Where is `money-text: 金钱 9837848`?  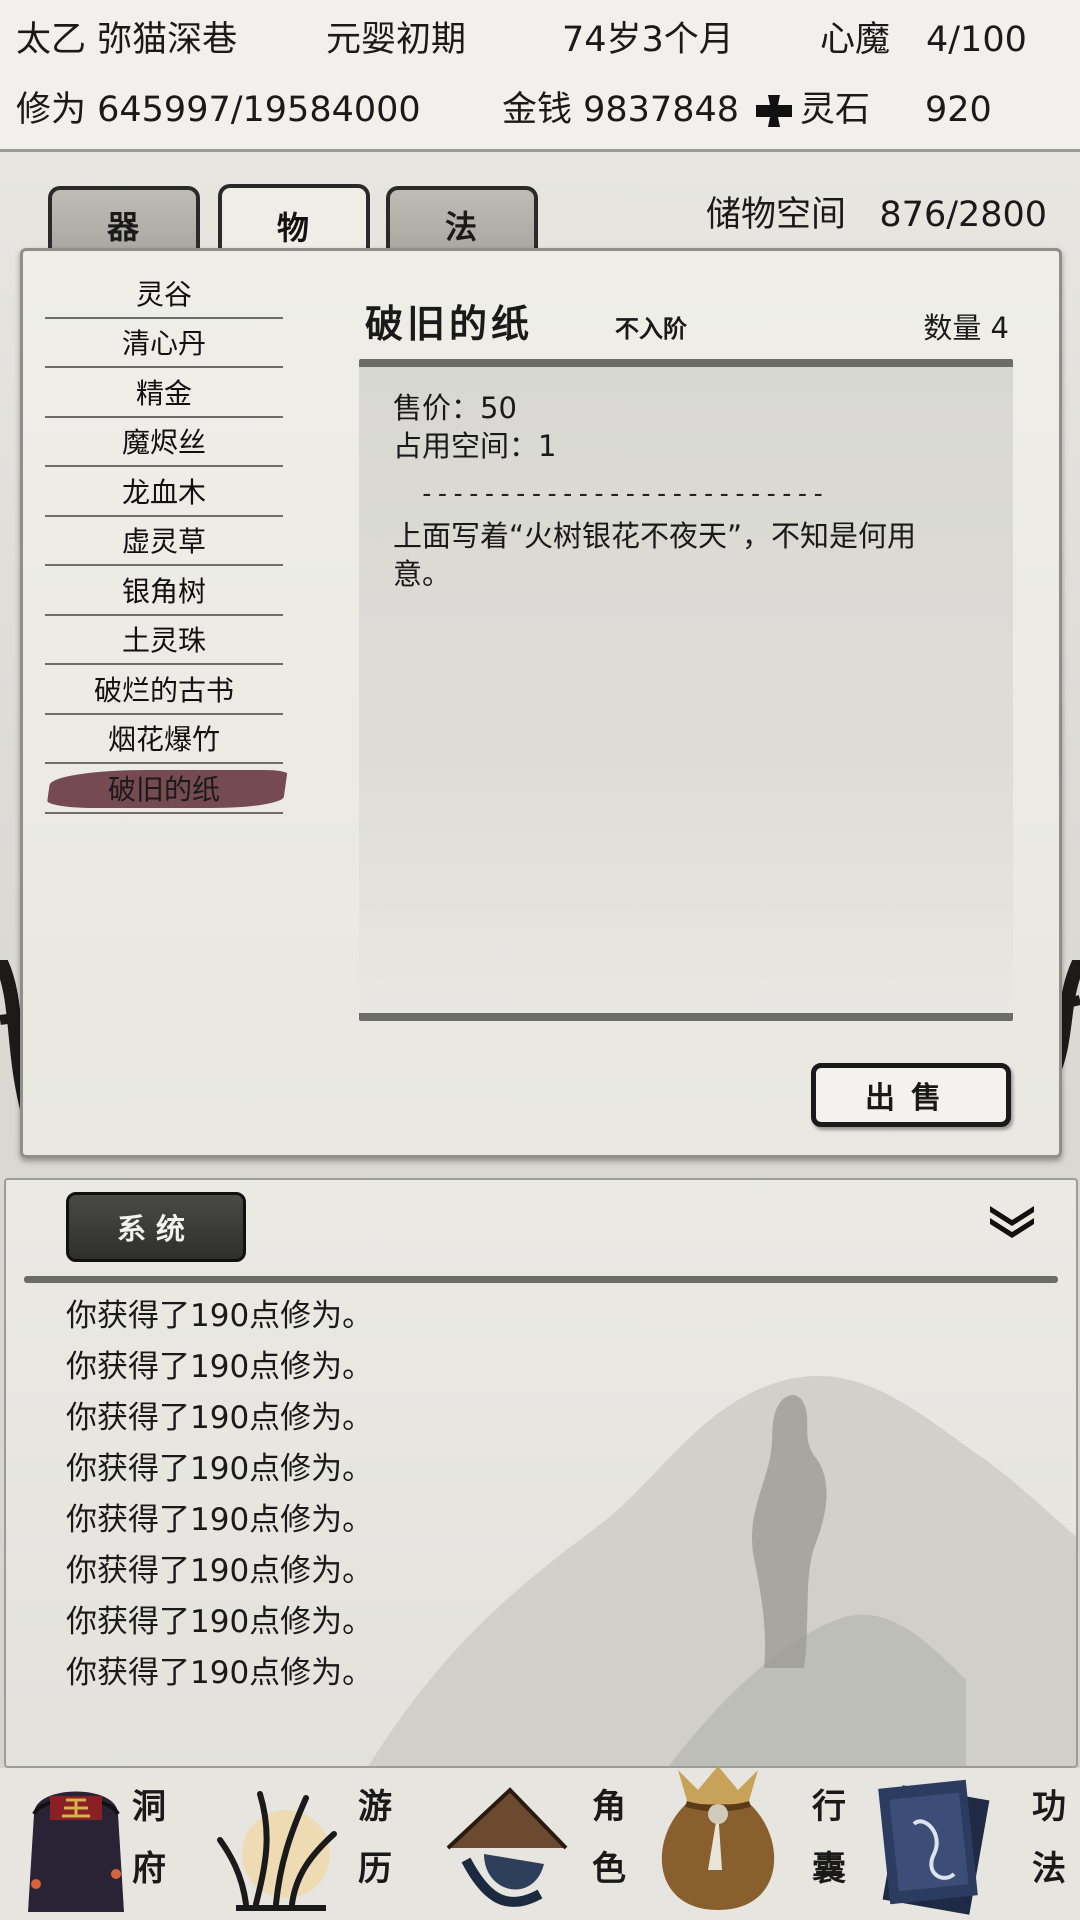 money-text: 金钱 9837848 is located at coordinates (621, 110).